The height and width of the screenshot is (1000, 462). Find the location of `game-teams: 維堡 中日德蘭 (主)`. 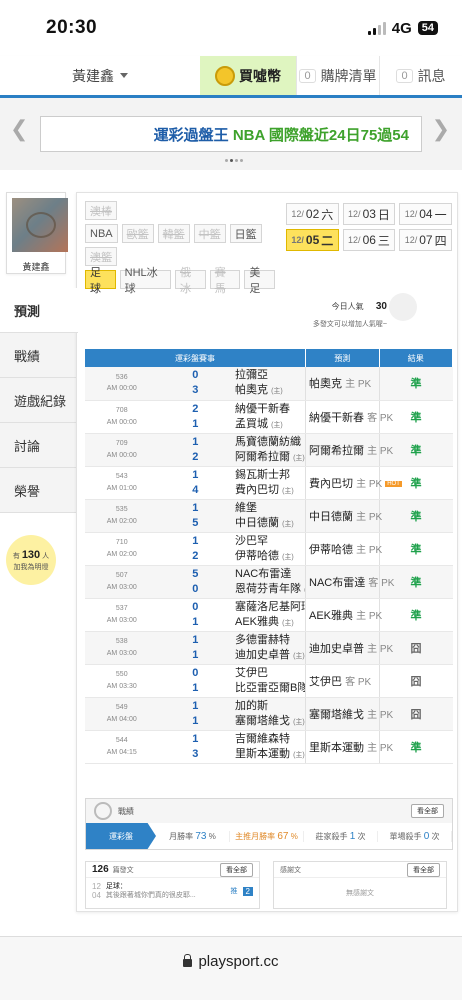

game-teams: 維堡 中日德蘭 (主) is located at coordinates (269, 516).